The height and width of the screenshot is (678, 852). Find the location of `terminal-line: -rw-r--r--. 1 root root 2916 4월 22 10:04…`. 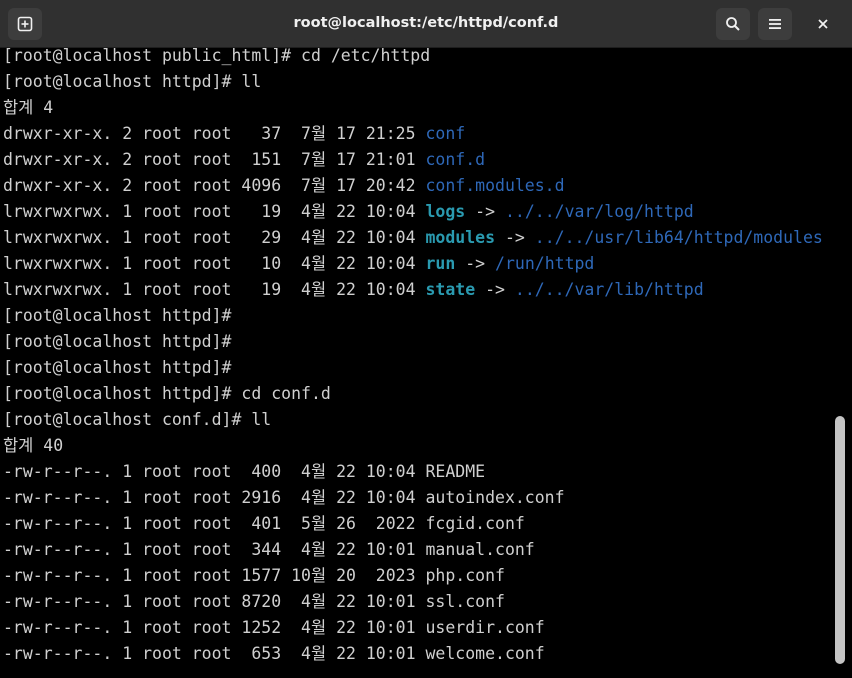

terminal-line: -rw-r--r--. 1 root root 2916 4월 22 10:04… is located at coordinates (284, 498).